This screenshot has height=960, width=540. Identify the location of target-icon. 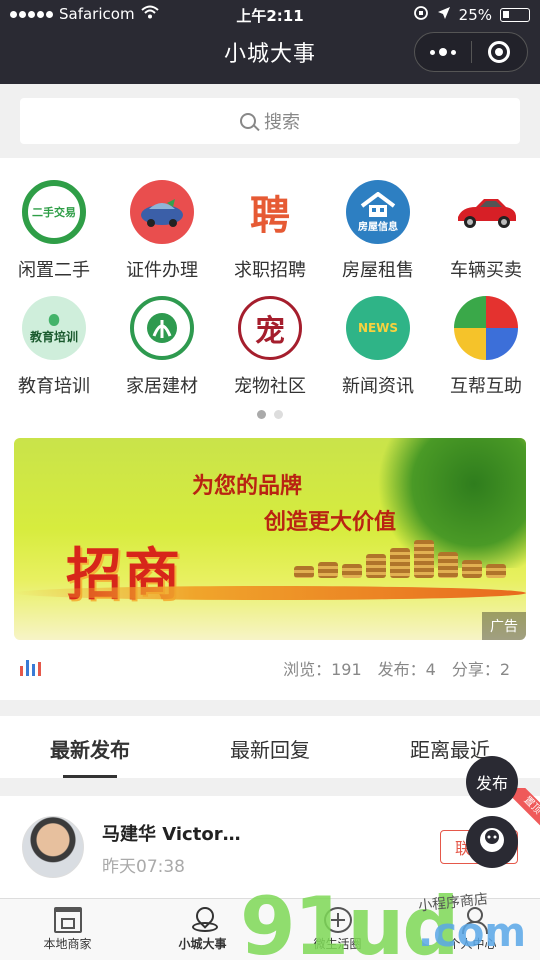
(499, 52).